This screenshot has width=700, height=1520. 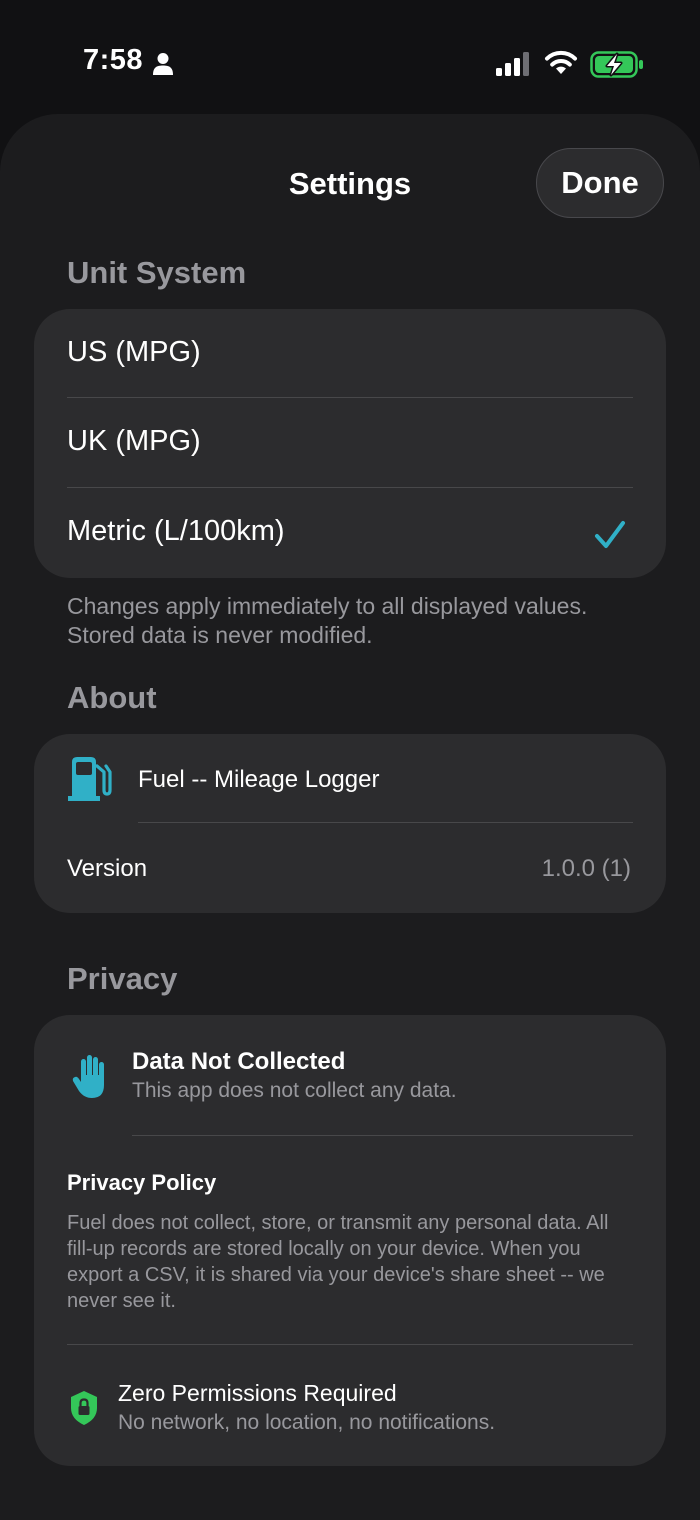 I want to click on section-header-about: About, so click(x=112, y=697).